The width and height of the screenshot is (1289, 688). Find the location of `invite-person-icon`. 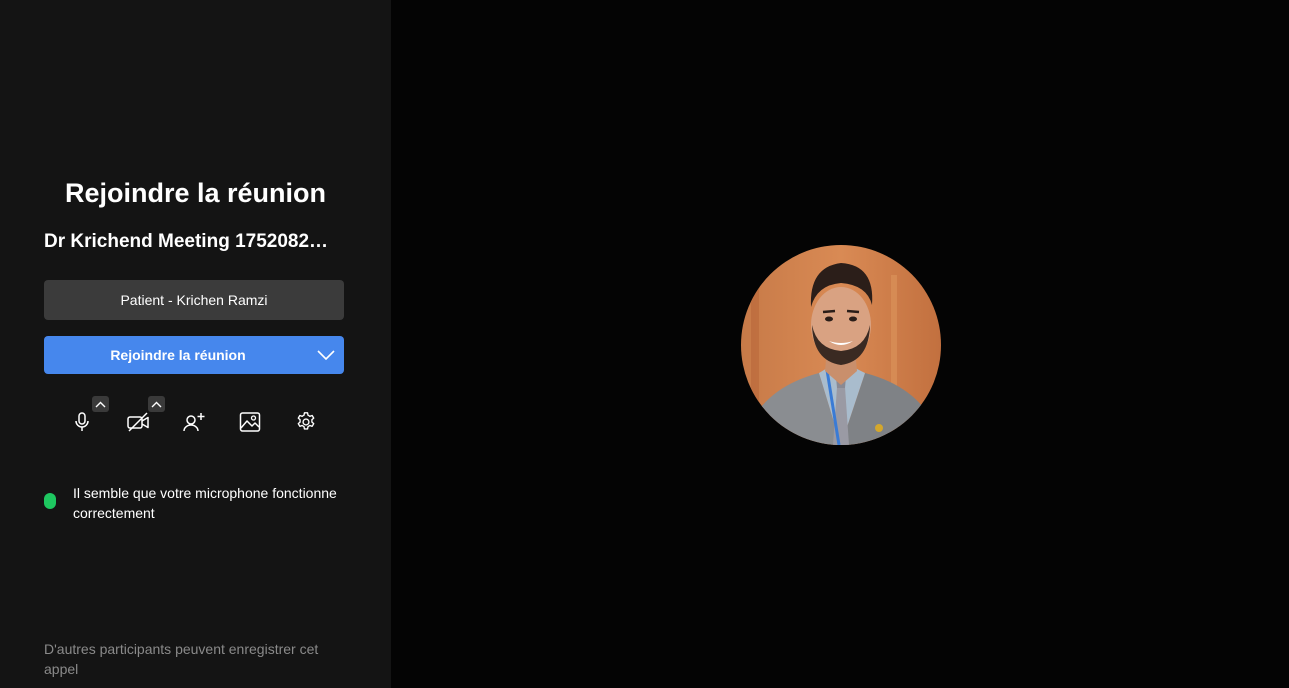

invite-person-icon is located at coordinates (194, 422).